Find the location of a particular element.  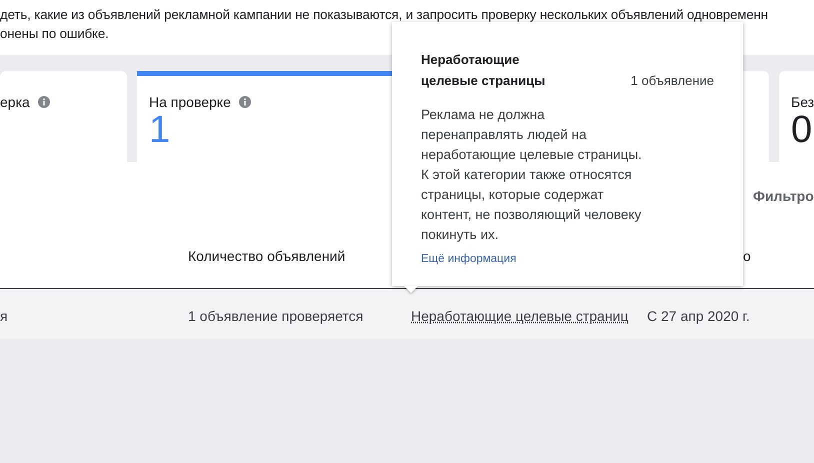

table-cell-text: я is located at coordinates (4, 315).